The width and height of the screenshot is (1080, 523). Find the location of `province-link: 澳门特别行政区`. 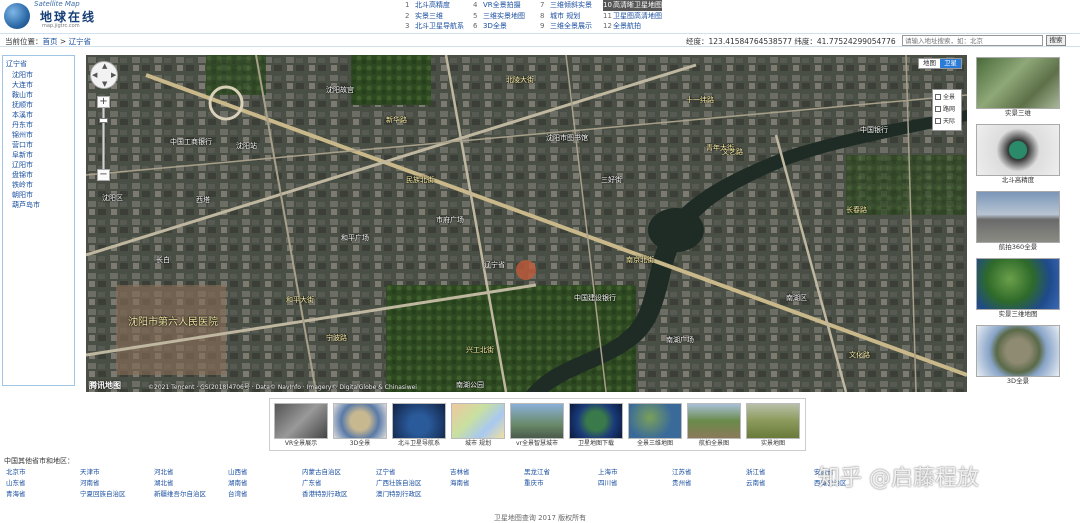

province-link: 澳门特别行政区 is located at coordinates (399, 493).